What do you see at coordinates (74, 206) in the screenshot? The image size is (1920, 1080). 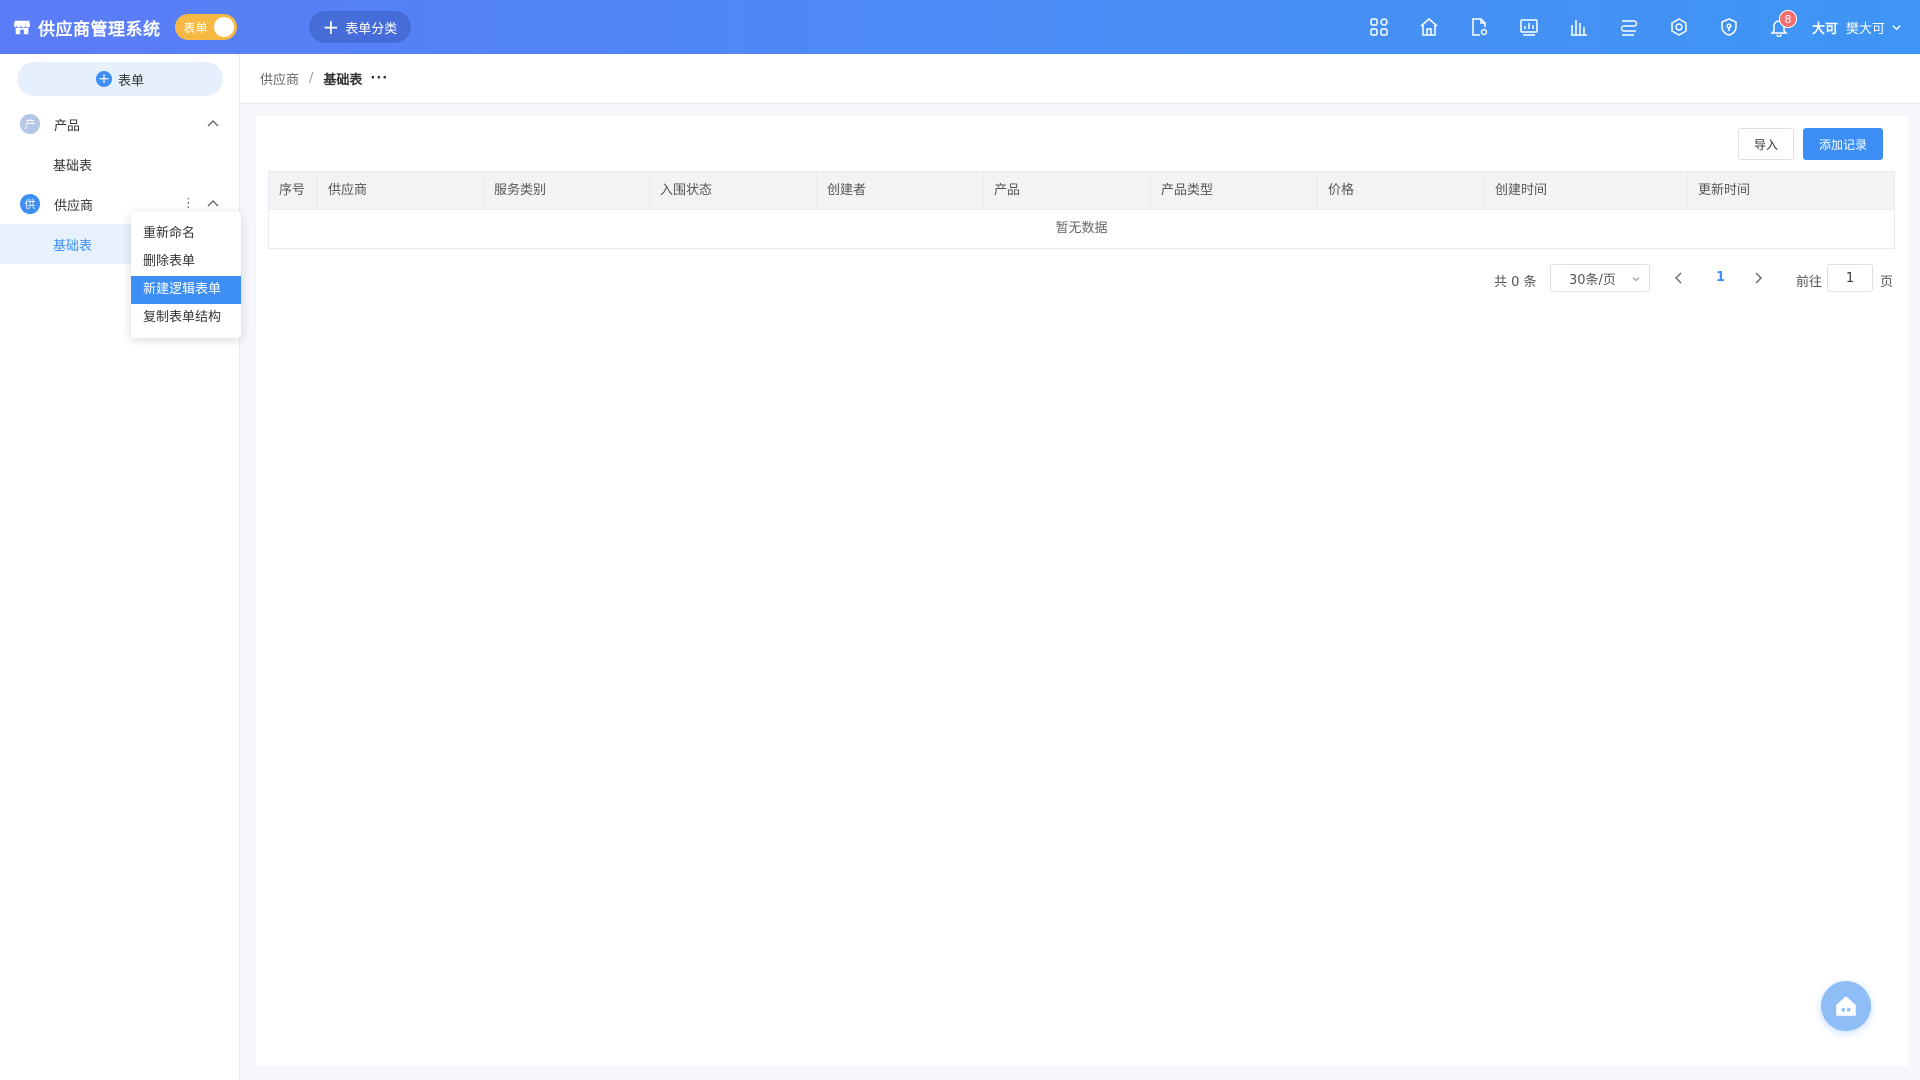 I see `sidebar-group-label: 供应商` at bounding box center [74, 206].